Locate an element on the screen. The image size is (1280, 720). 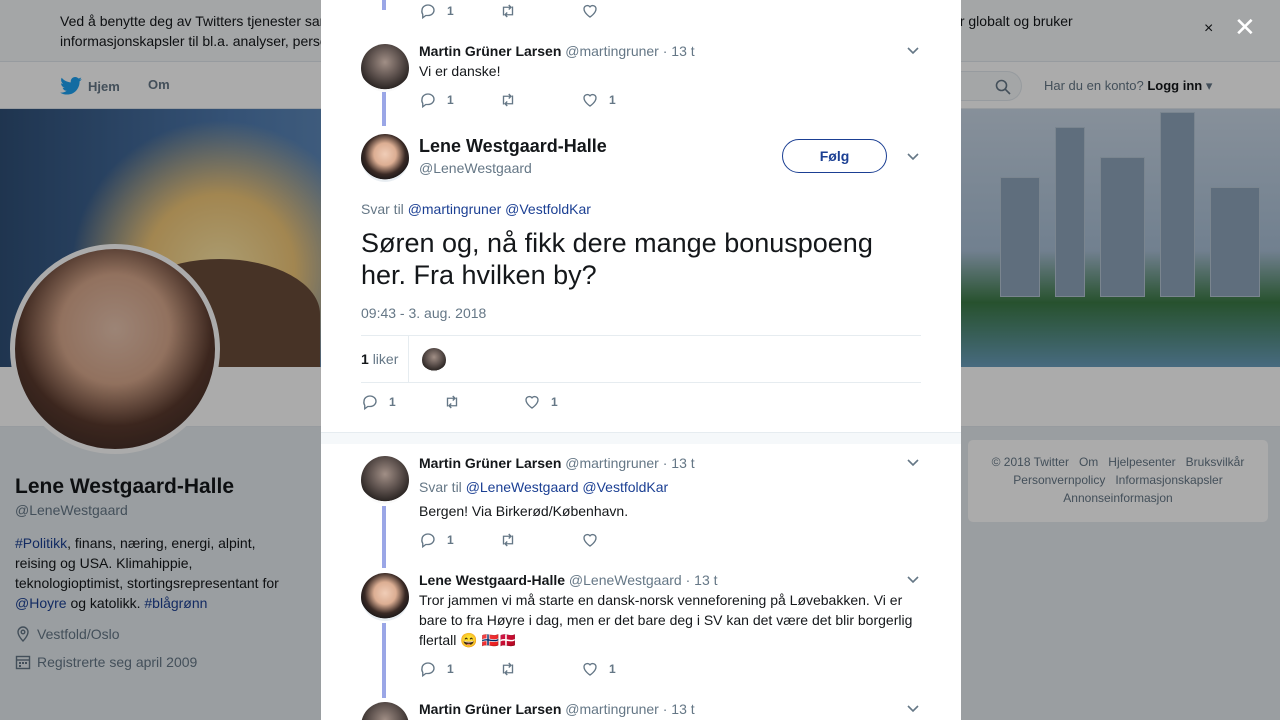
tweet-emoji: 😄 🇳🇴🇩🇰 is located at coordinates (488, 640).